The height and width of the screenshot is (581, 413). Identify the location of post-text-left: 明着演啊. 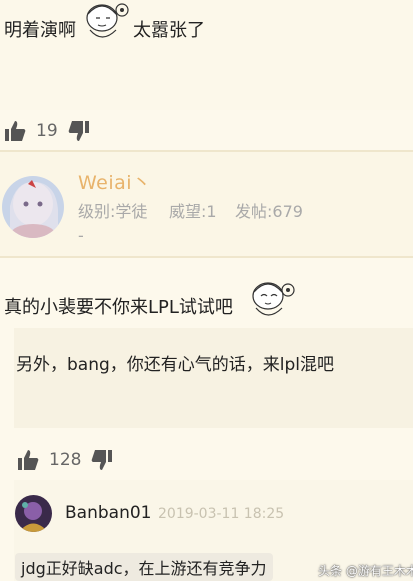
(40, 30).